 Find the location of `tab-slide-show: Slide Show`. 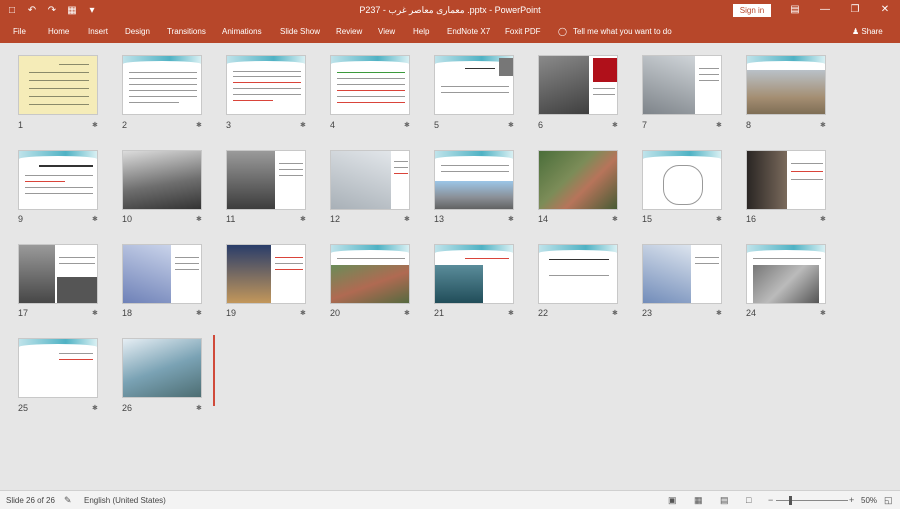

tab-slide-show: Slide Show is located at coordinates (300, 31).